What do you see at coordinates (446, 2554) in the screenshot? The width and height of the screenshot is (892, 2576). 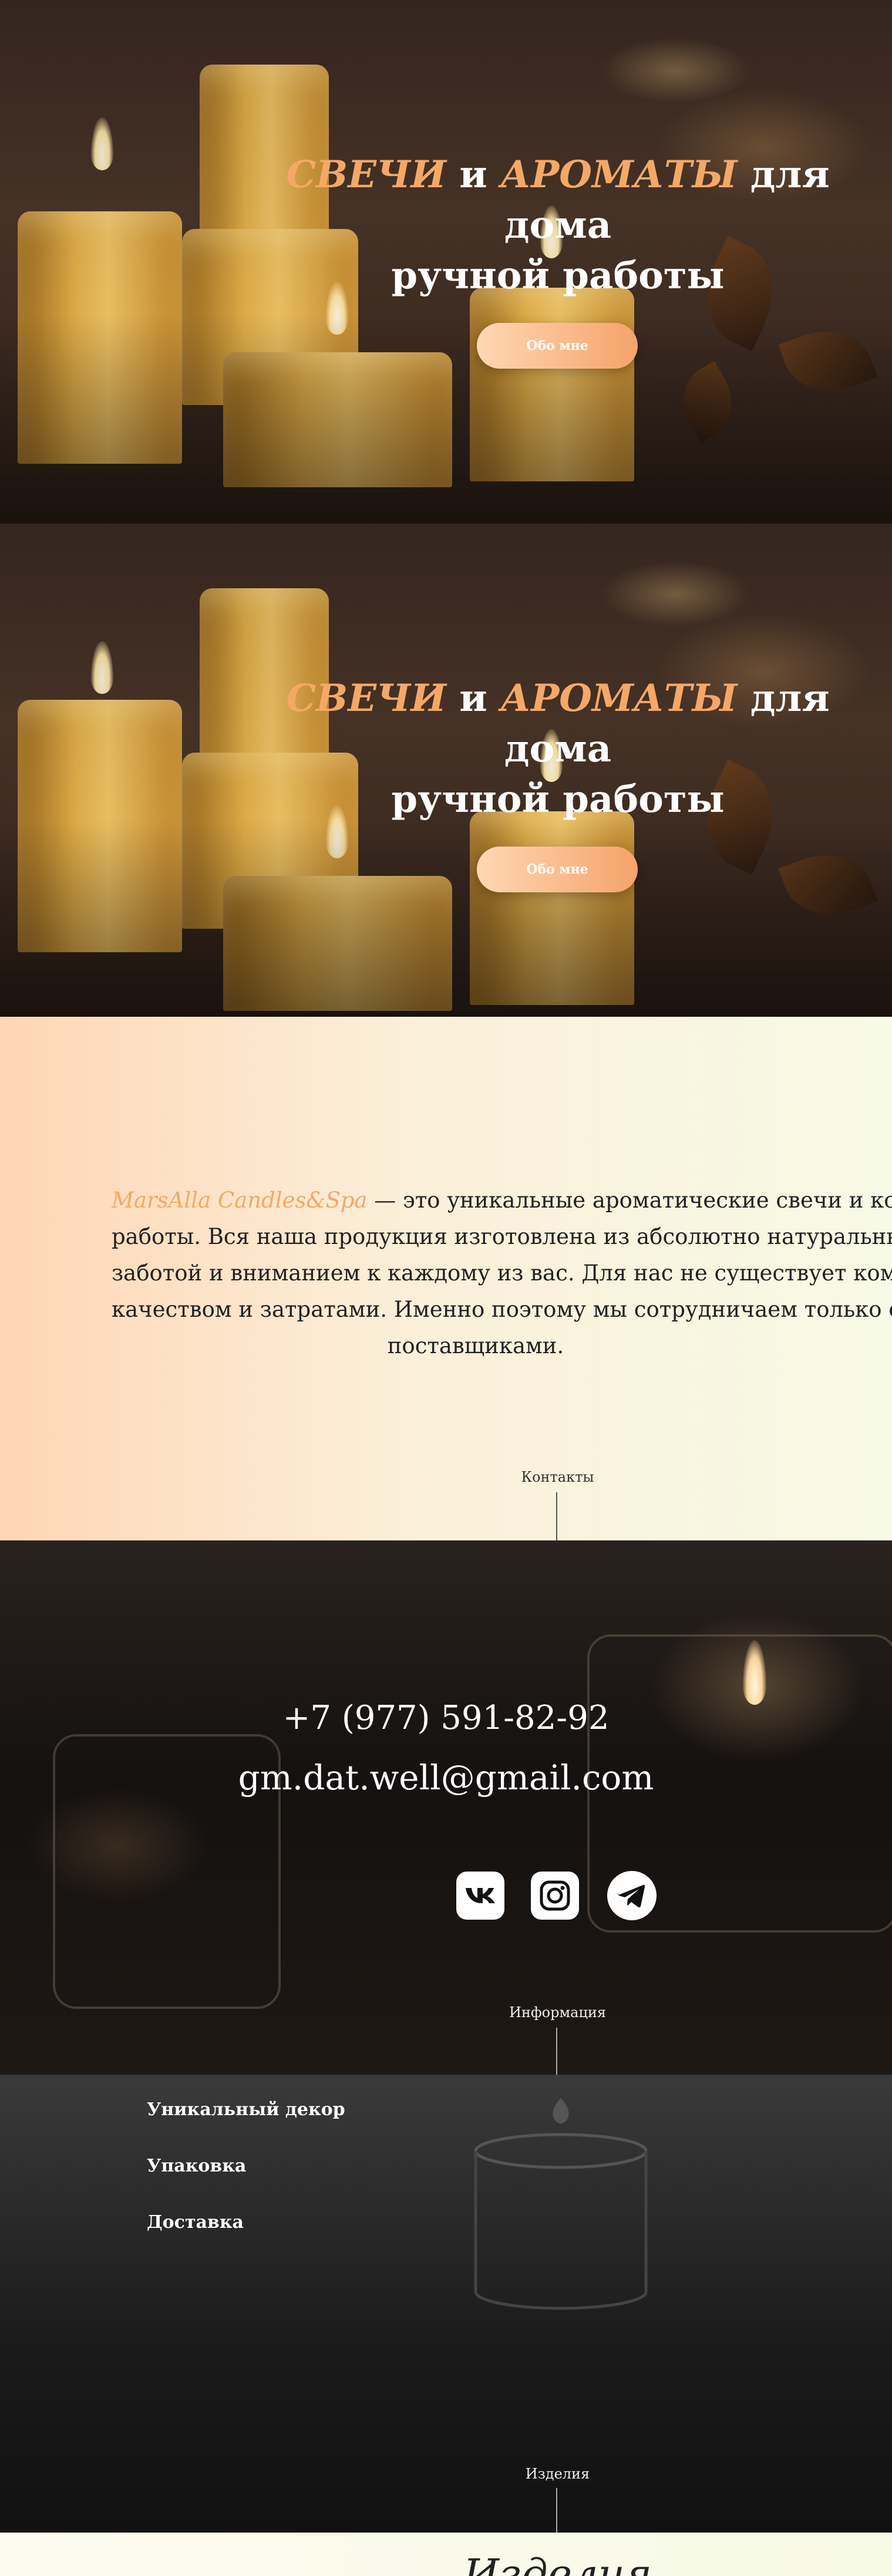 I see `products-section: Изделия` at bounding box center [446, 2554].